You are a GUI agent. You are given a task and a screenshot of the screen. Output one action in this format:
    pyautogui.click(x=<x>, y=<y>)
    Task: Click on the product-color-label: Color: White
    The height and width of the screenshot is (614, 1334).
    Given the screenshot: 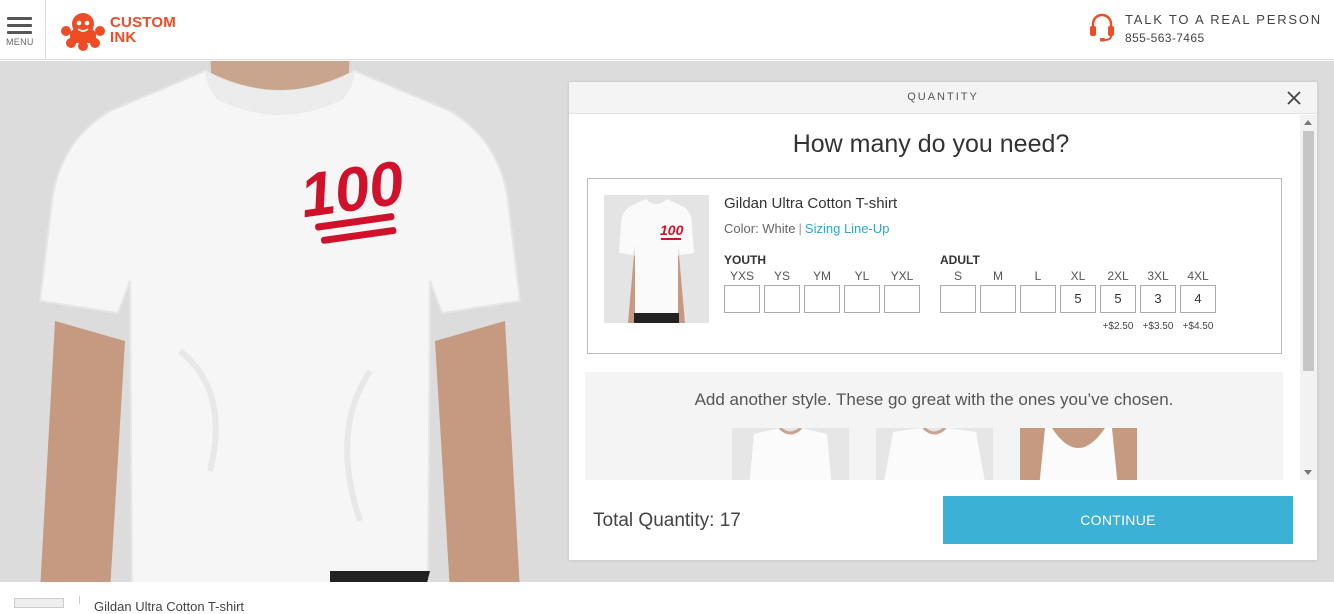 What is the action you would take?
    pyautogui.click(x=760, y=228)
    